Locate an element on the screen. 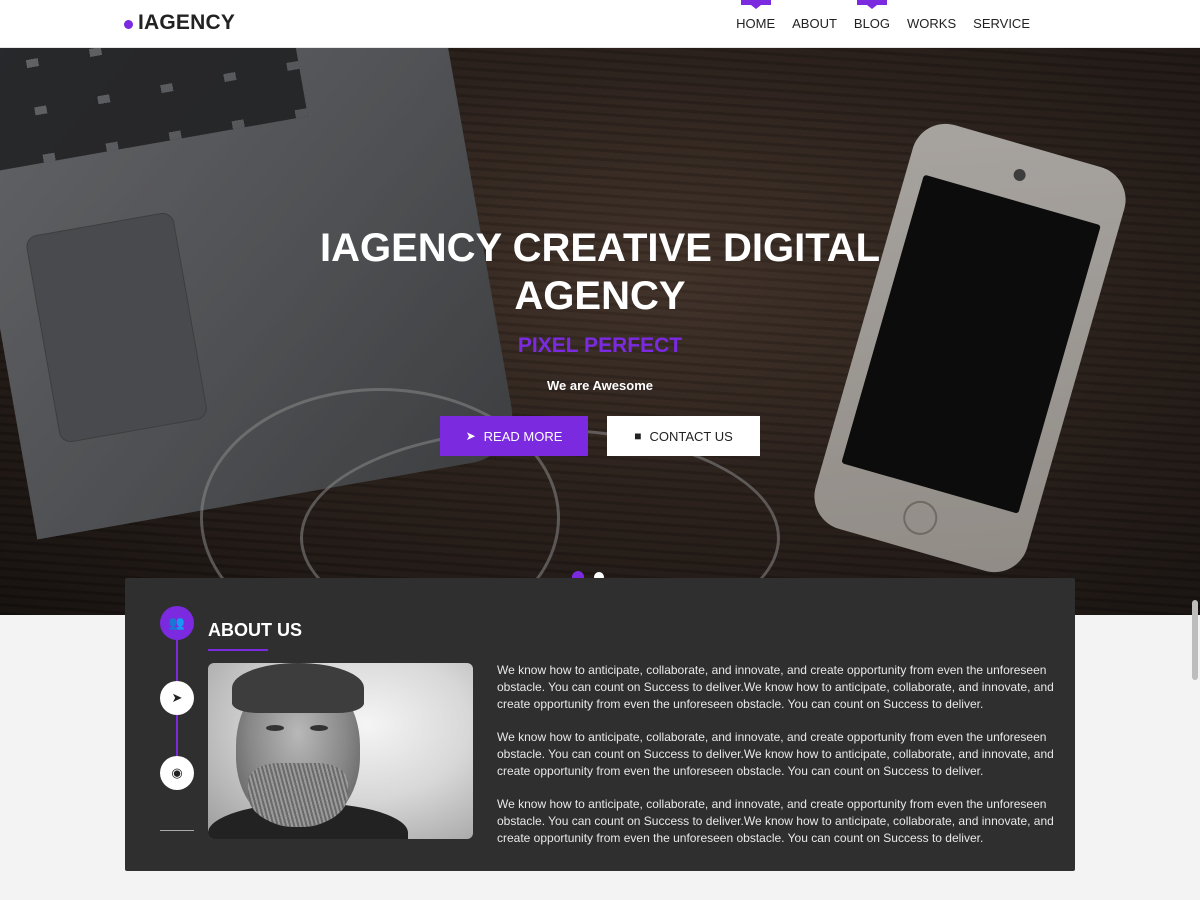 The height and width of the screenshot is (900, 1200). about-title: ABOUT US is located at coordinates (255, 630).